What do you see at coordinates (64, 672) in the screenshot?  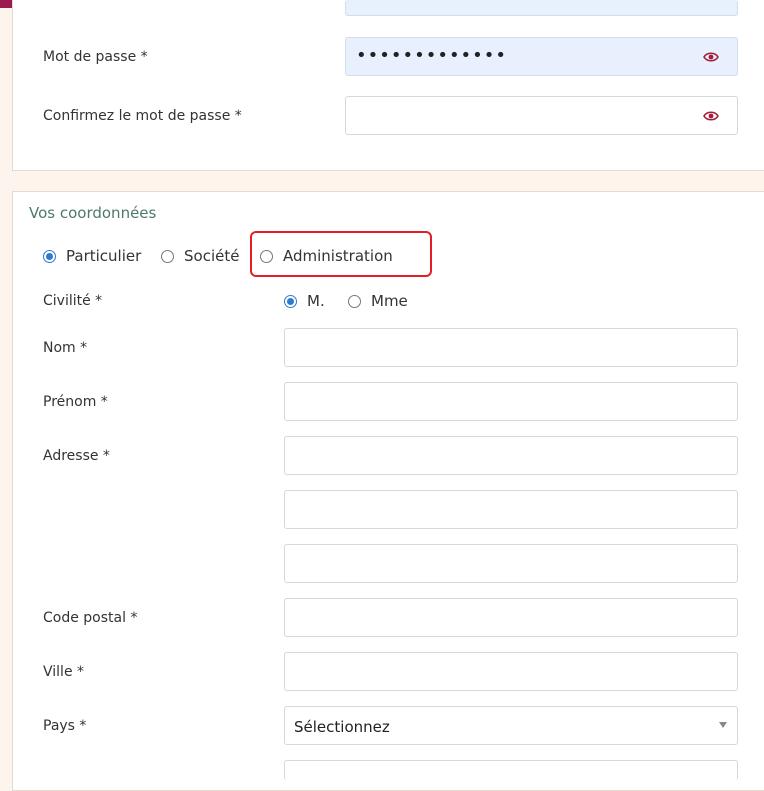 I see `ville-label: Ville *` at bounding box center [64, 672].